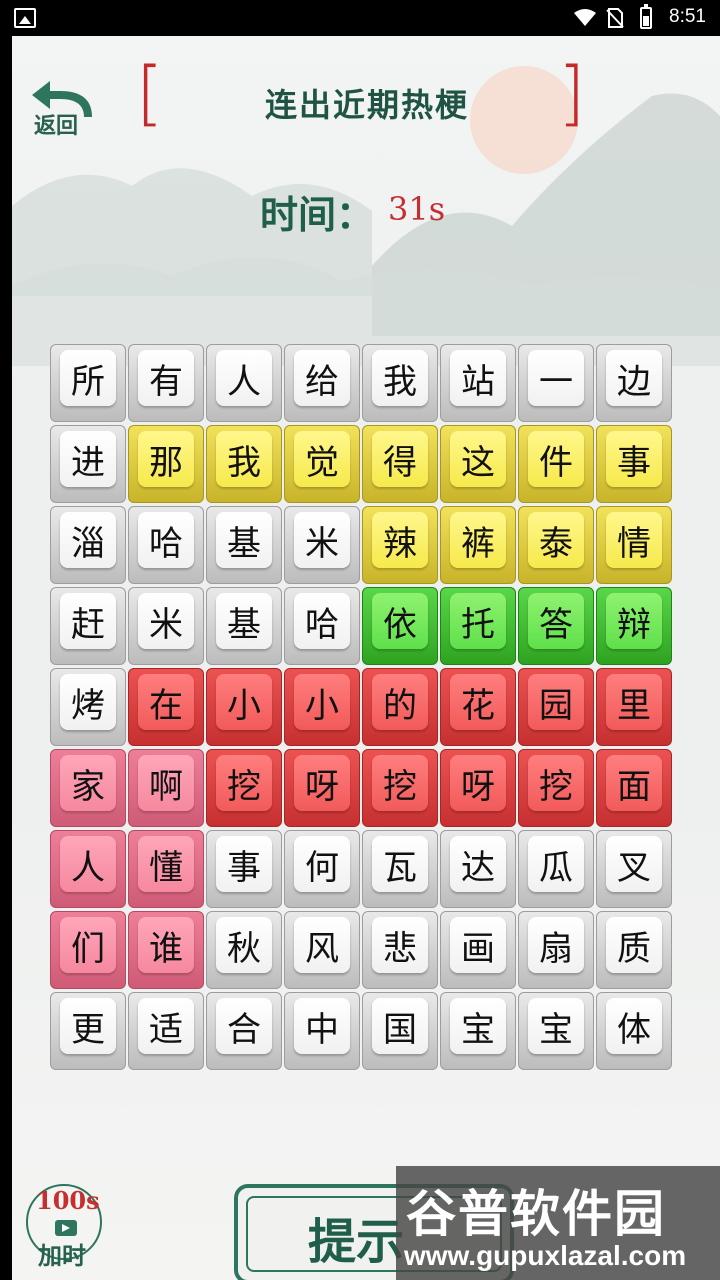 The width and height of the screenshot is (720, 1280). I want to click on title-left-bracket: [, so click(150, 93).